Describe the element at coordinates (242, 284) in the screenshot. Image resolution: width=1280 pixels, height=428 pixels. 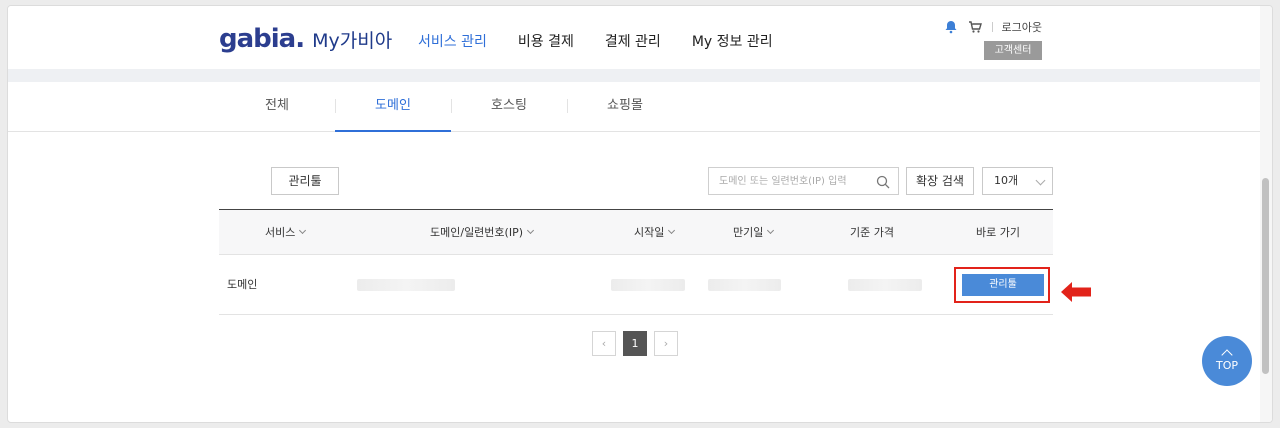
I see `service-cell: 도메인` at that location.